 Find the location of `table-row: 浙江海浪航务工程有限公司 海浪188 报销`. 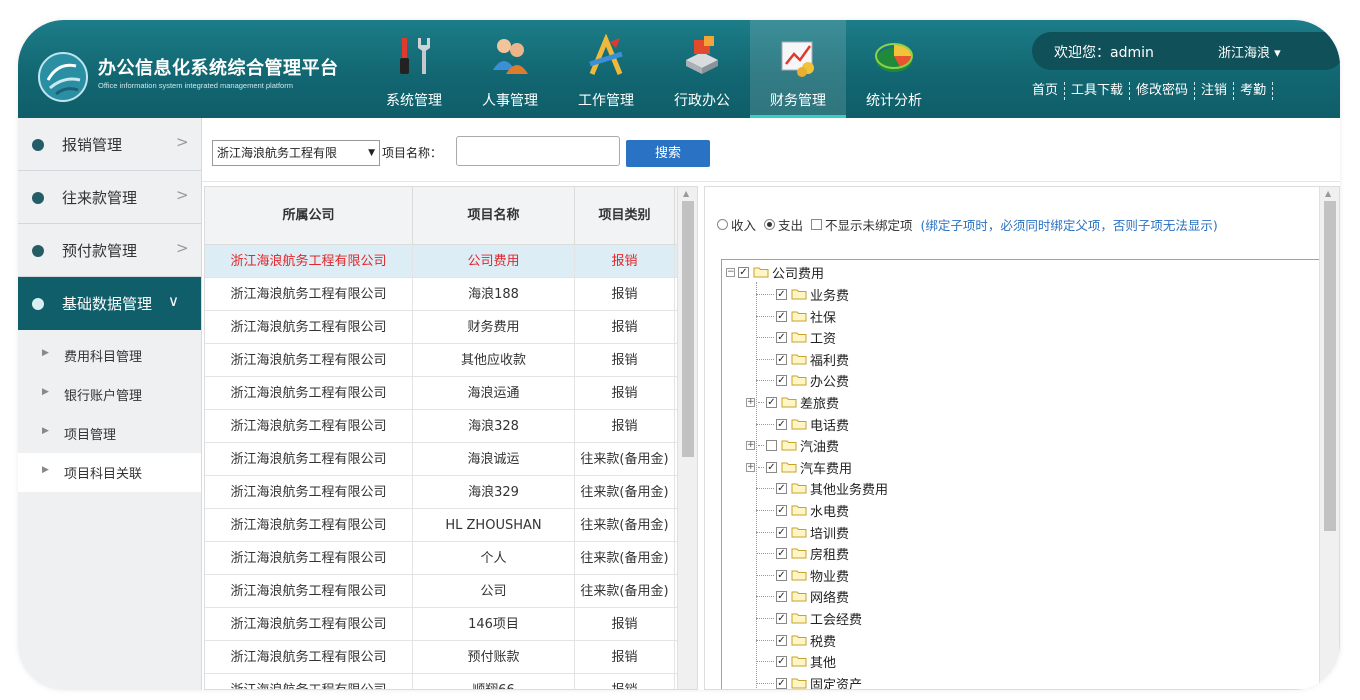

table-row: 浙江海浪航务工程有限公司 海浪188 报销 is located at coordinates (451, 294).